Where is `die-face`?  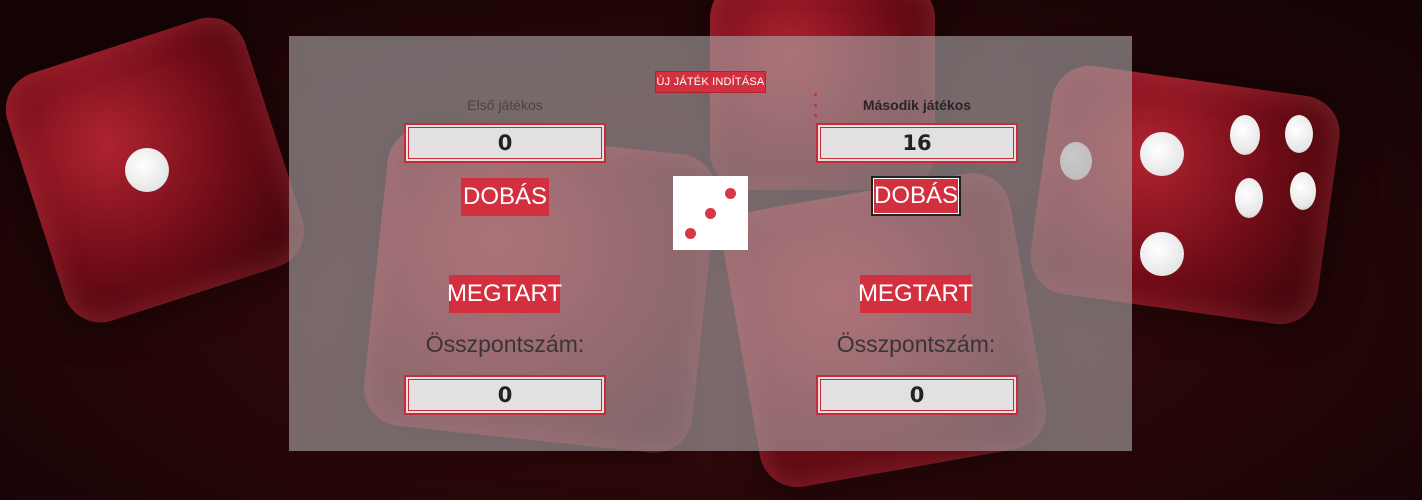 die-face is located at coordinates (710, 213).